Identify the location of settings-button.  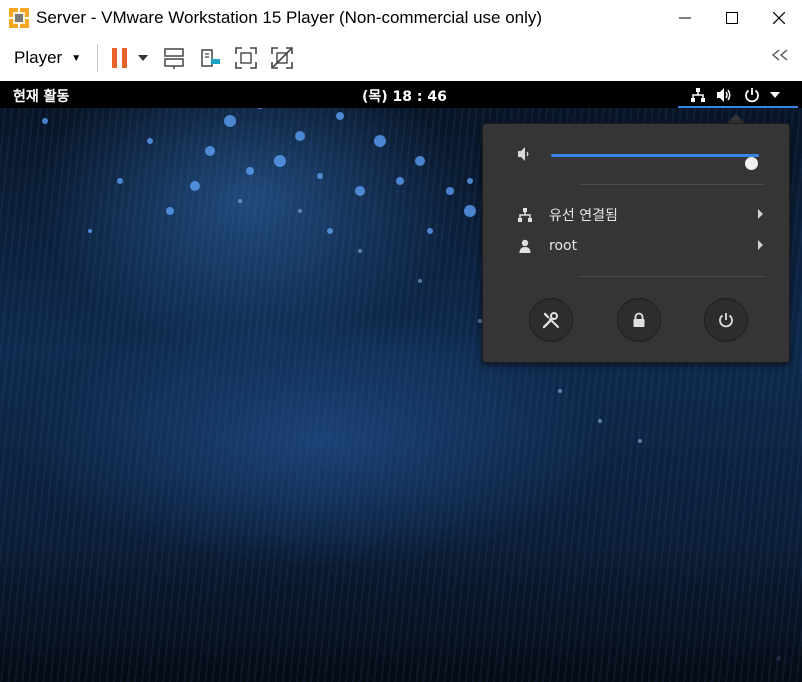
(551, 320).